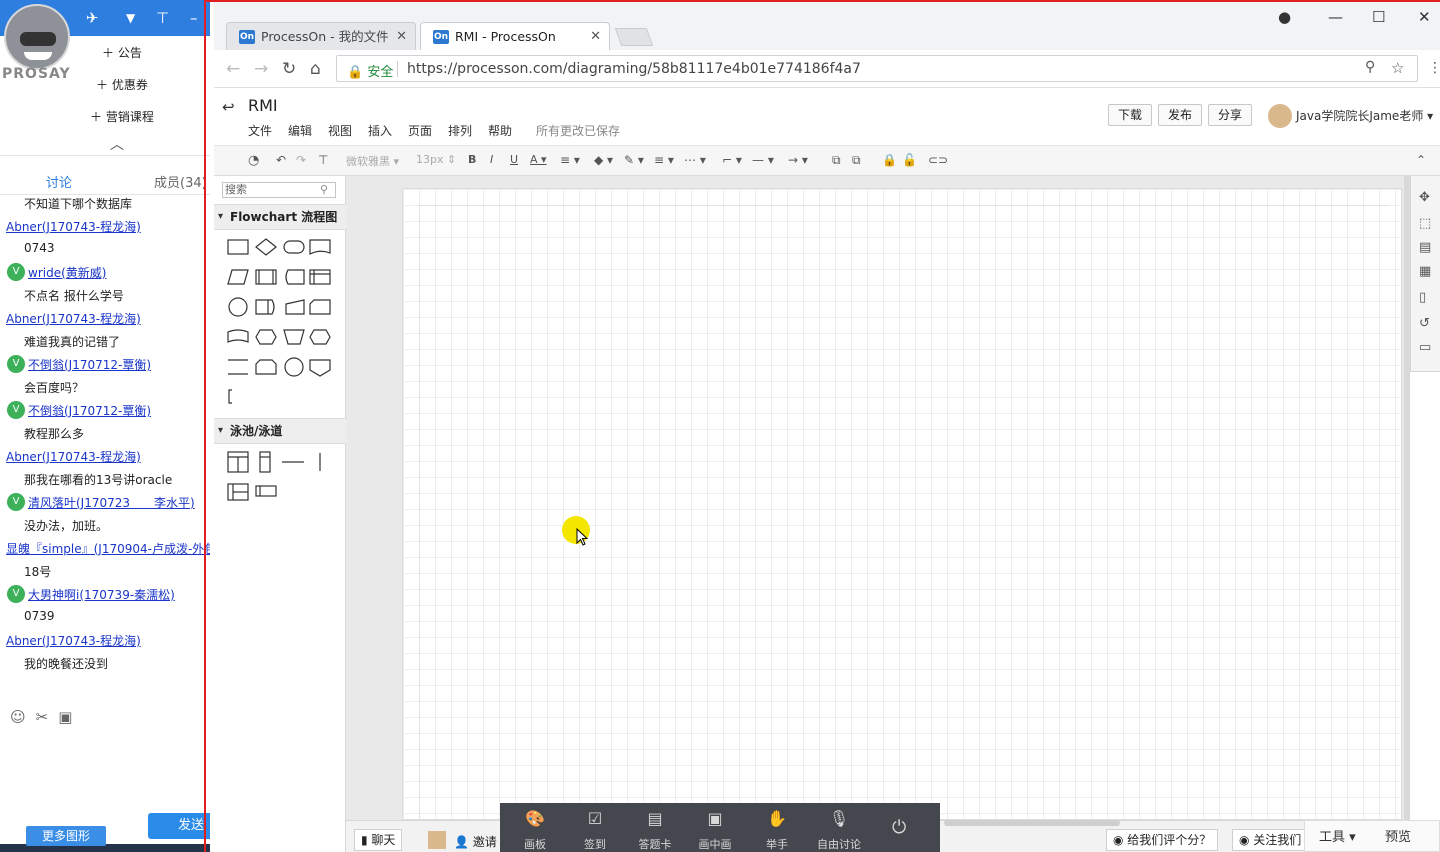  Describe the element at coordinates (1425, 247) in the screenshot. I see `data-icon: ▤` at that location.